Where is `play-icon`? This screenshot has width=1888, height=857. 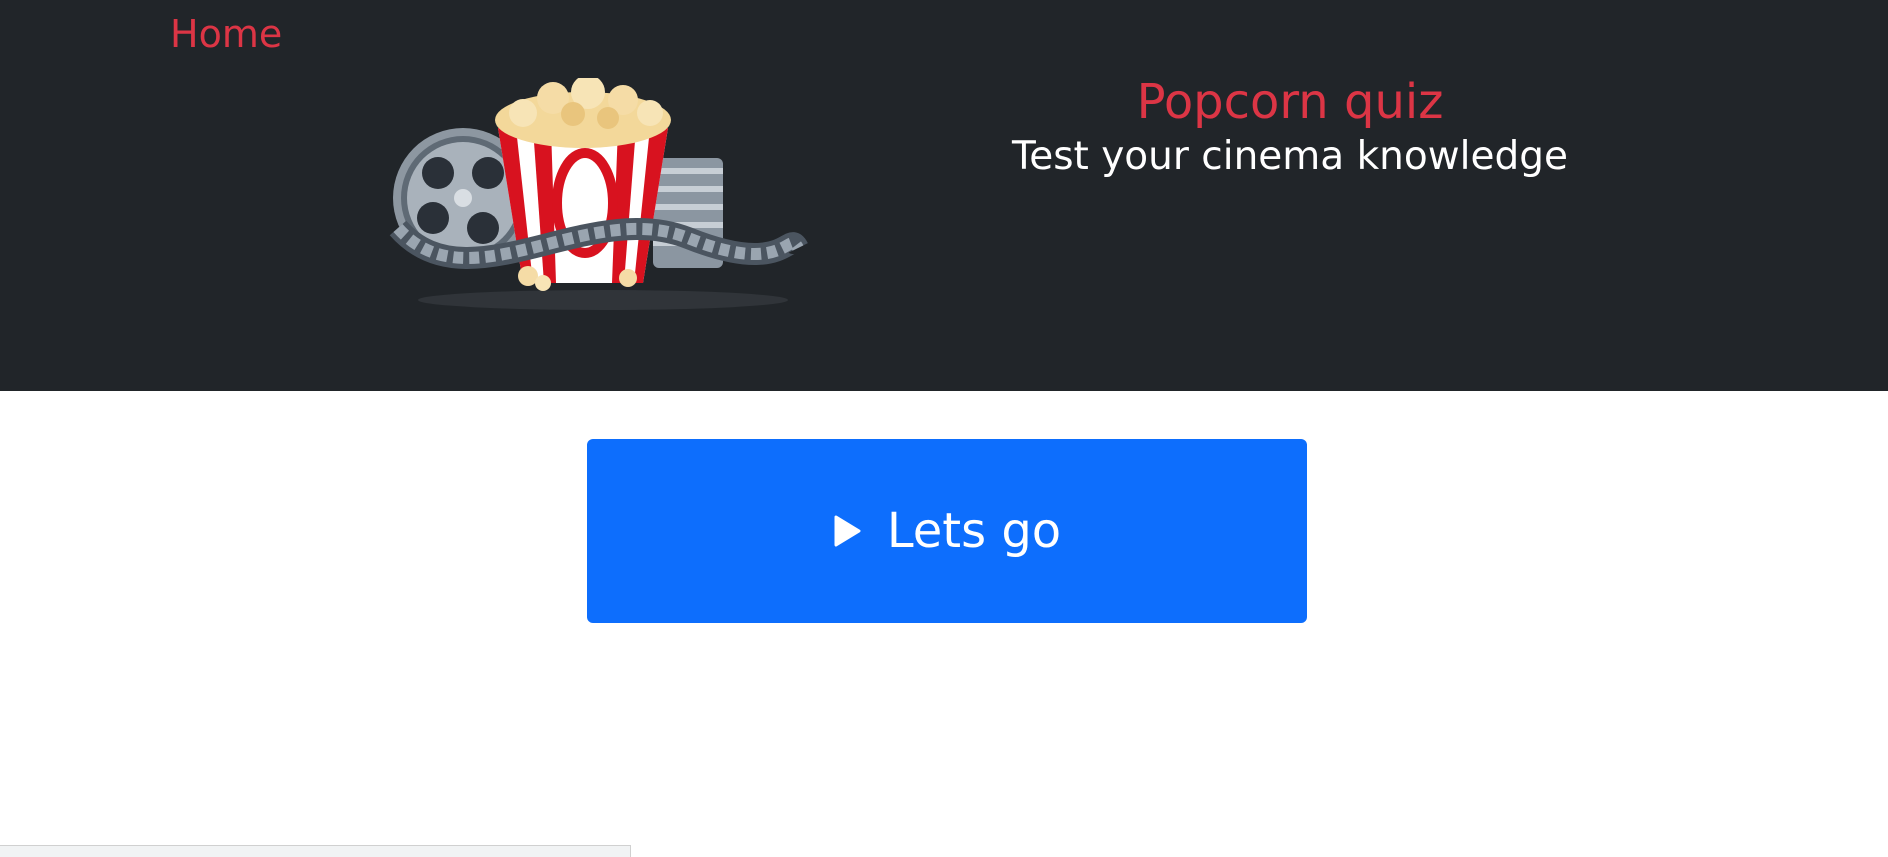
play-icon is located at coordinates (847, 531).